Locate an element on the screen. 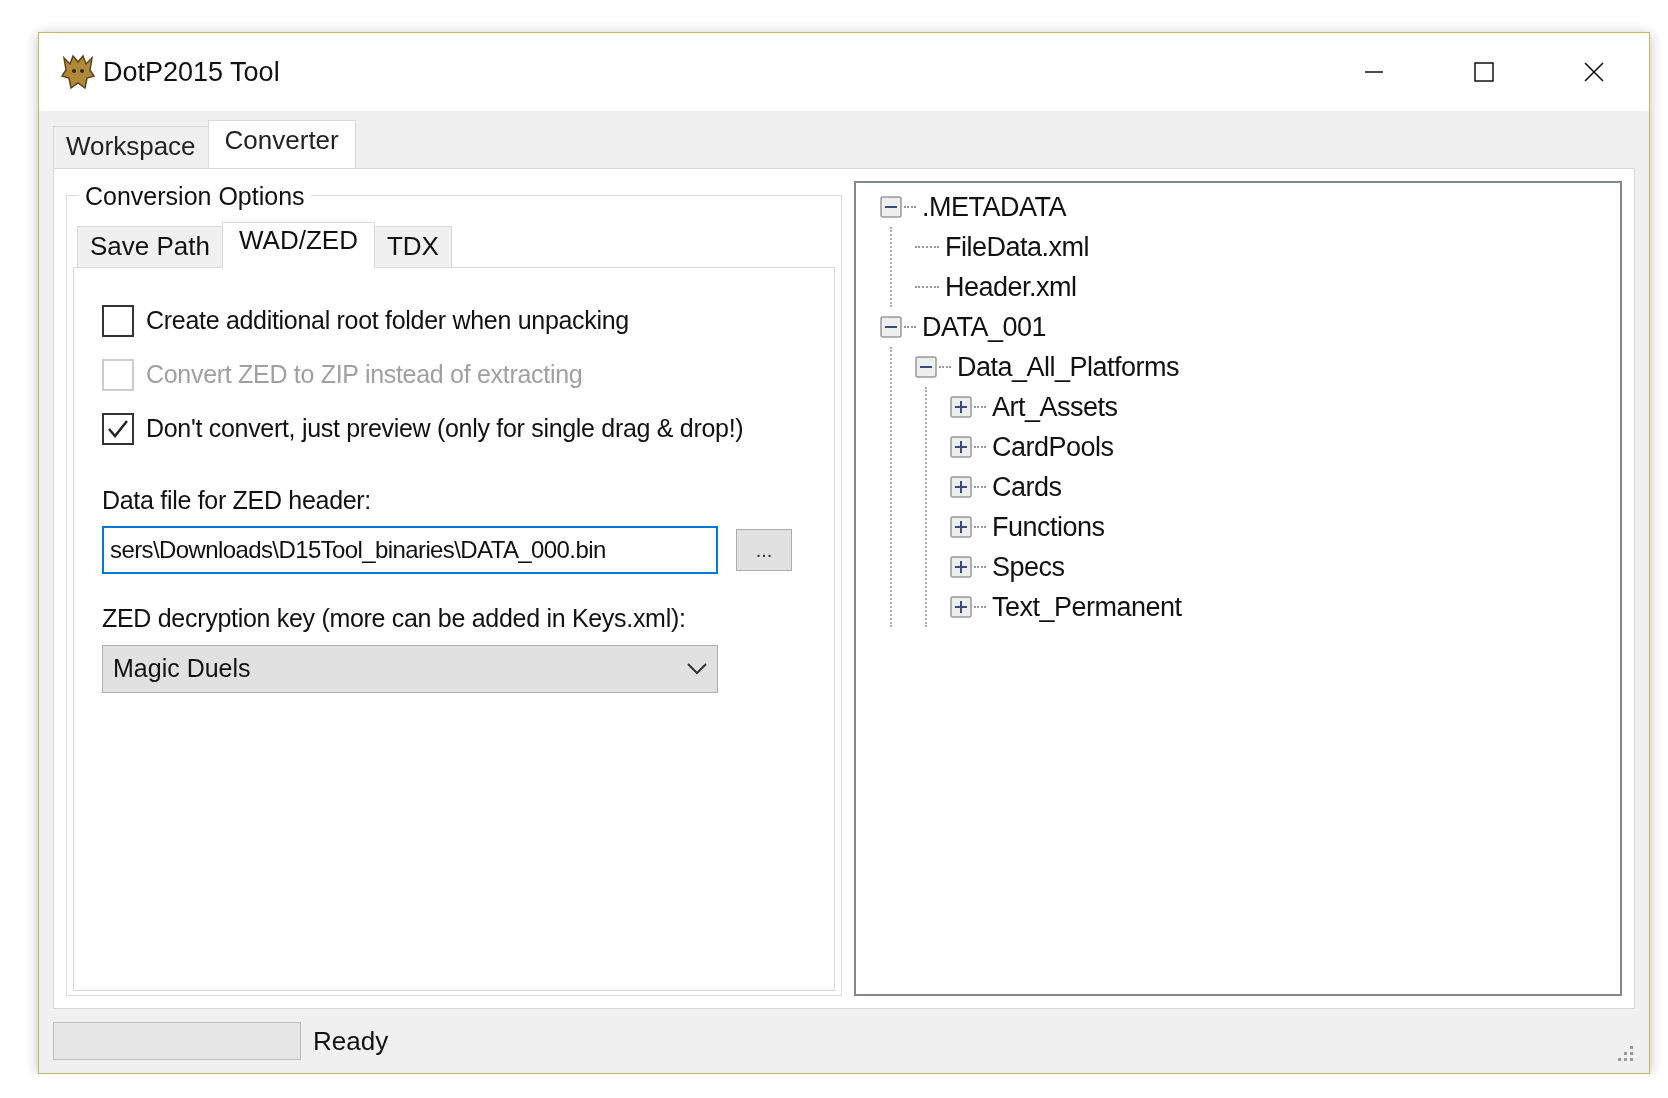 The width and height of the screenshot is (1668, 1098). checkbox-label: Create additional root folder when unpacking is located at coordinates (387, 321).